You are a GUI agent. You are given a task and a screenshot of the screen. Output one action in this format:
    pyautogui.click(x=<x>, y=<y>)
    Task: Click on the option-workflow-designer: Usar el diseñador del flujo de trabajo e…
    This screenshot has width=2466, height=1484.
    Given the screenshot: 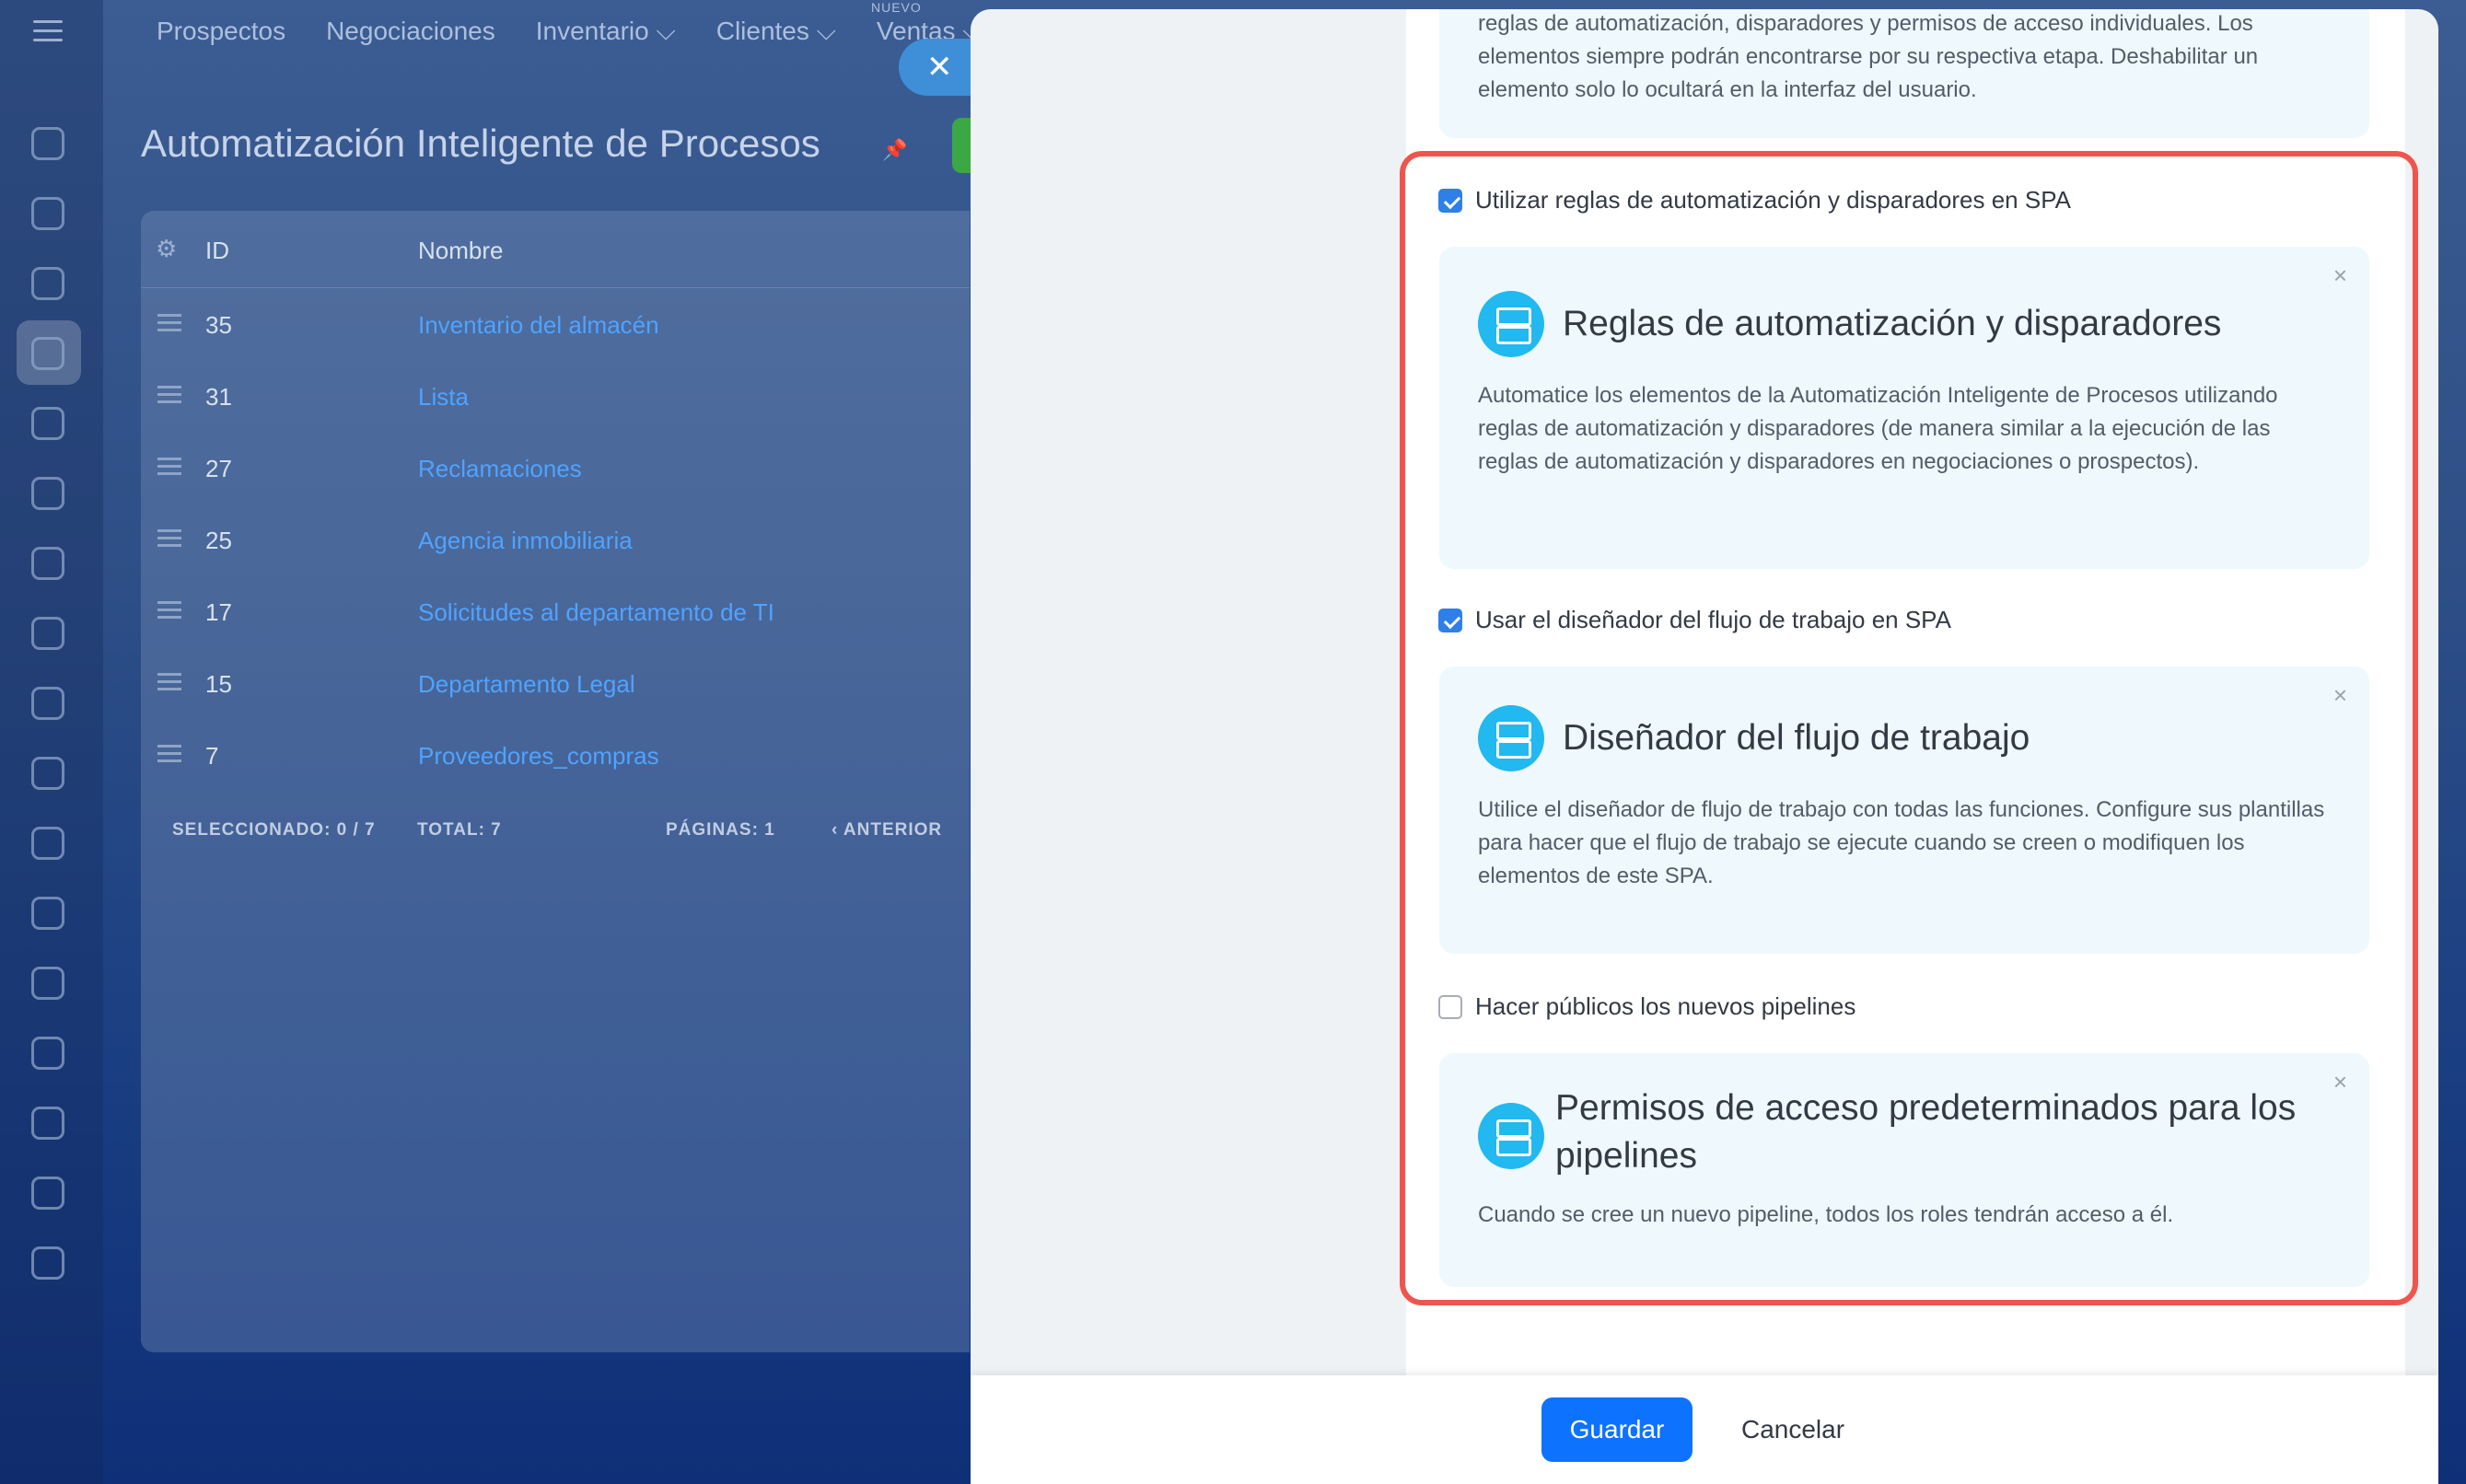 What is the action you would take?
    pyautogui.click(x=1695, y=620)
    